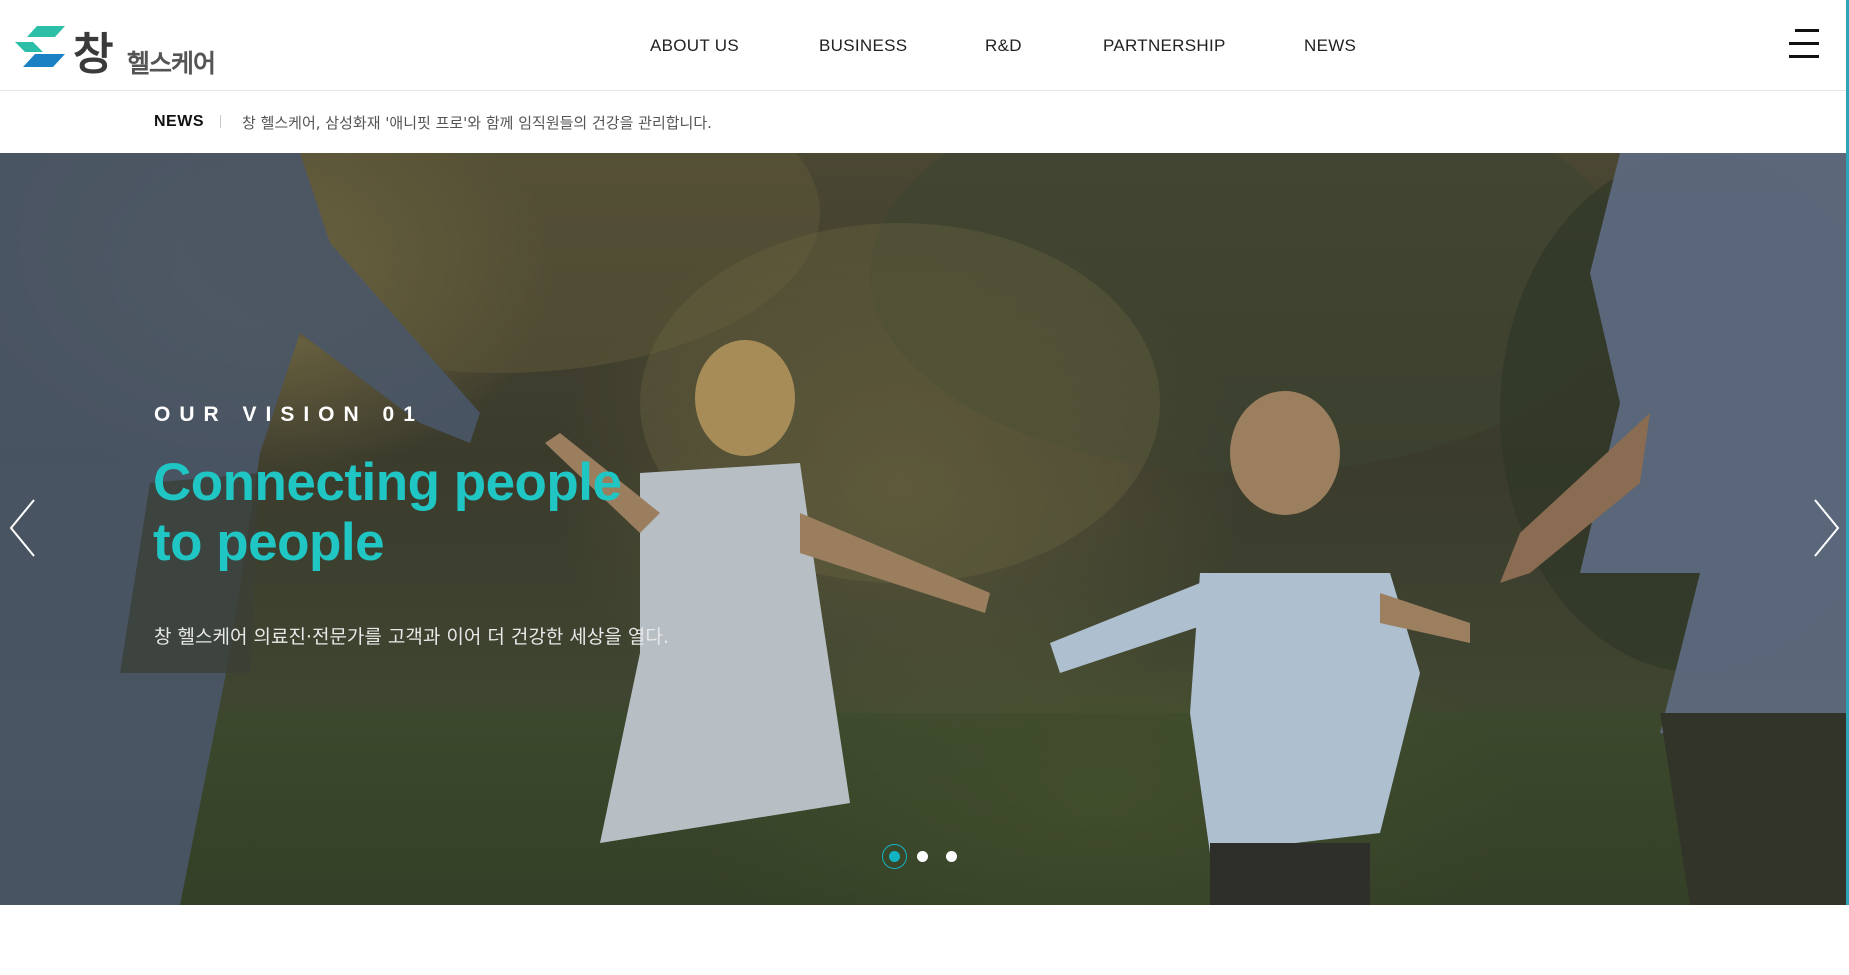 Image resolution: width=1849 pixels, height=975 pixels. I want to click on hero-title: Connecting people to people, so click(387, 513).